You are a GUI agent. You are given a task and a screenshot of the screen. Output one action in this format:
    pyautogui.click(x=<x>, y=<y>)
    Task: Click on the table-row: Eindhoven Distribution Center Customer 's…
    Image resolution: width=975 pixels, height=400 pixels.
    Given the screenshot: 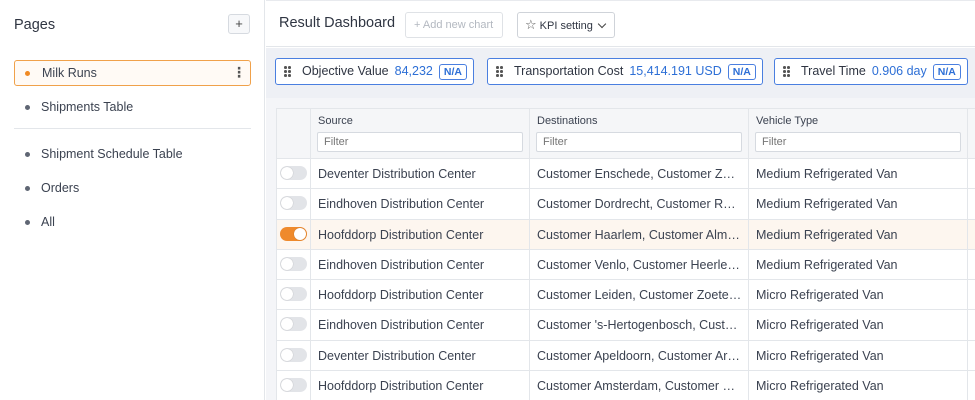 What is the action you would take?
    pyautogui.click(x=626, y=325)
    